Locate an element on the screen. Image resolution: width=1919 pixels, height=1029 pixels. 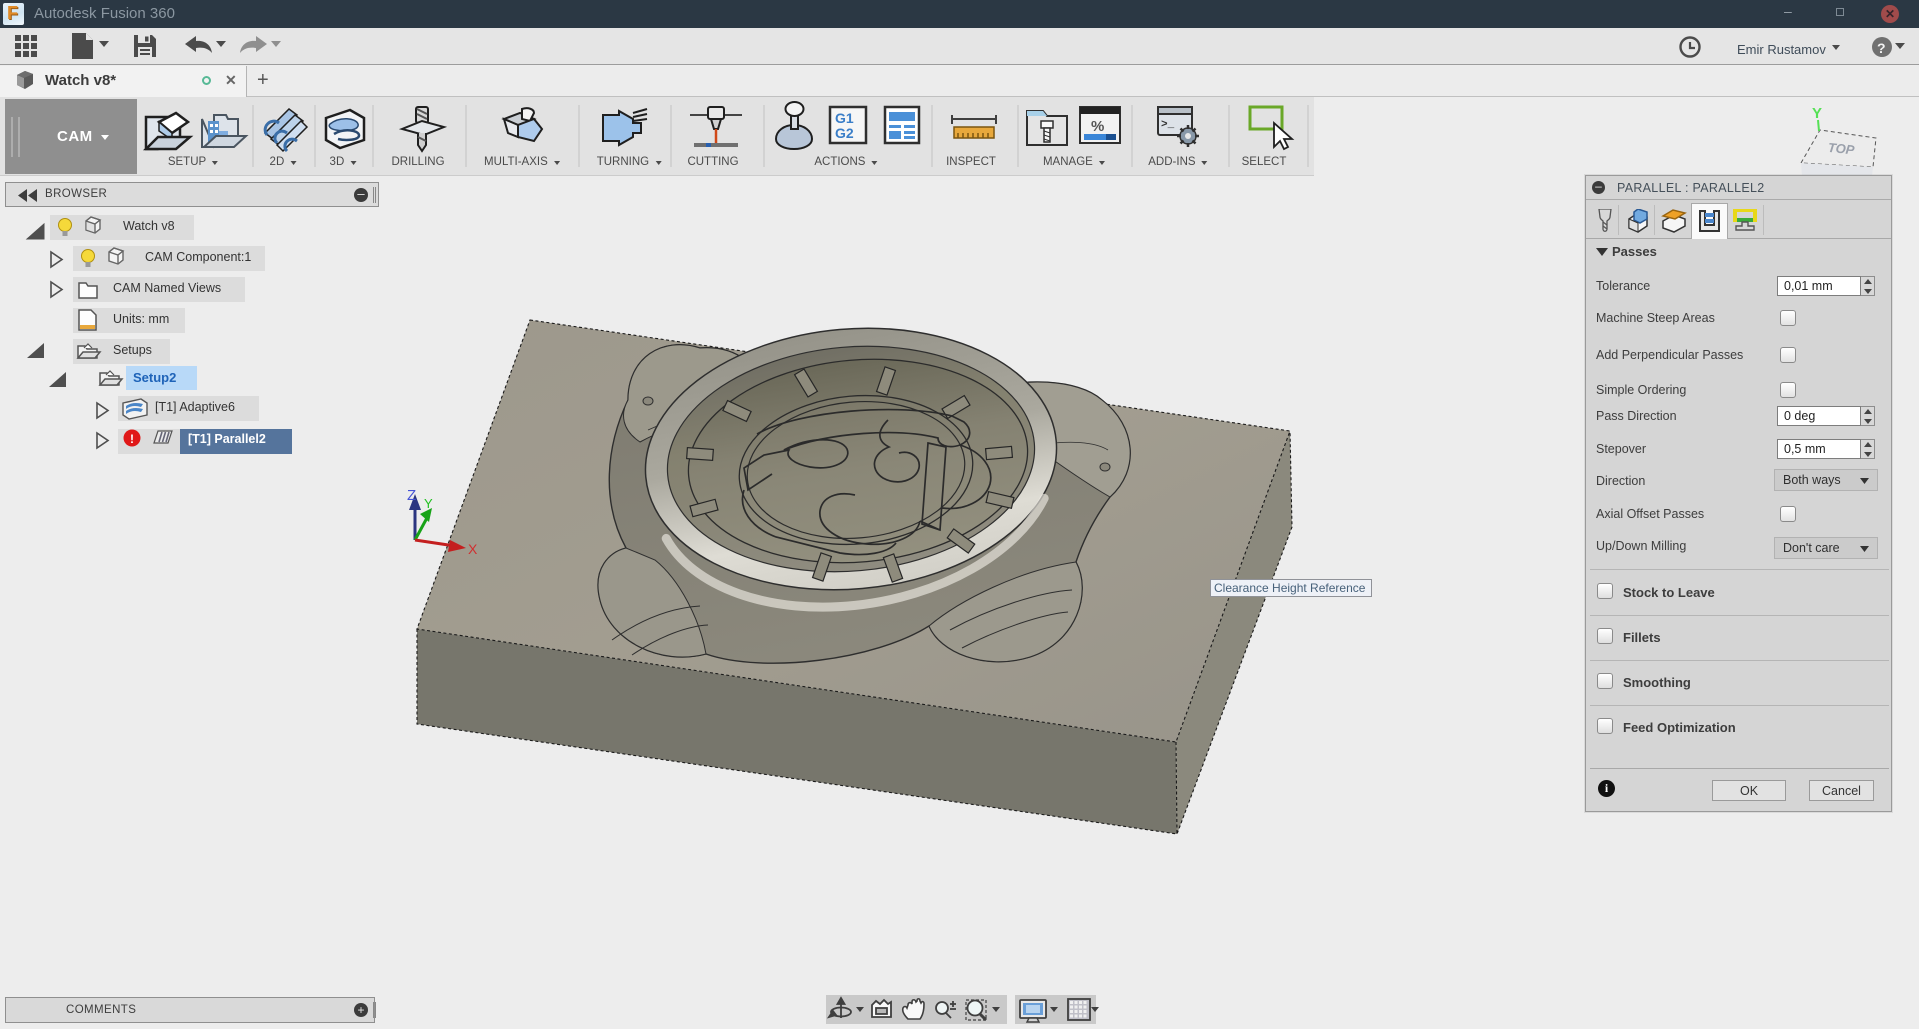
svg-text: Z is located at coordinates (411, 495).